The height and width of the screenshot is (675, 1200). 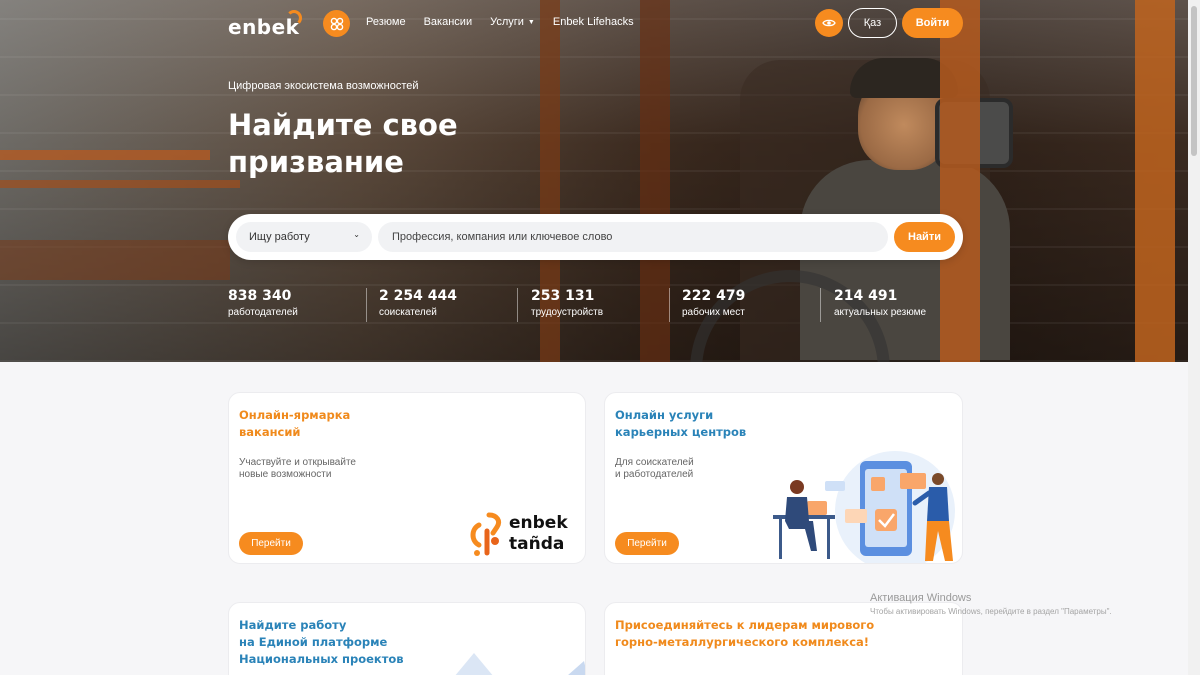 I want to click on accessibility-button, so click(x=829, y=23).